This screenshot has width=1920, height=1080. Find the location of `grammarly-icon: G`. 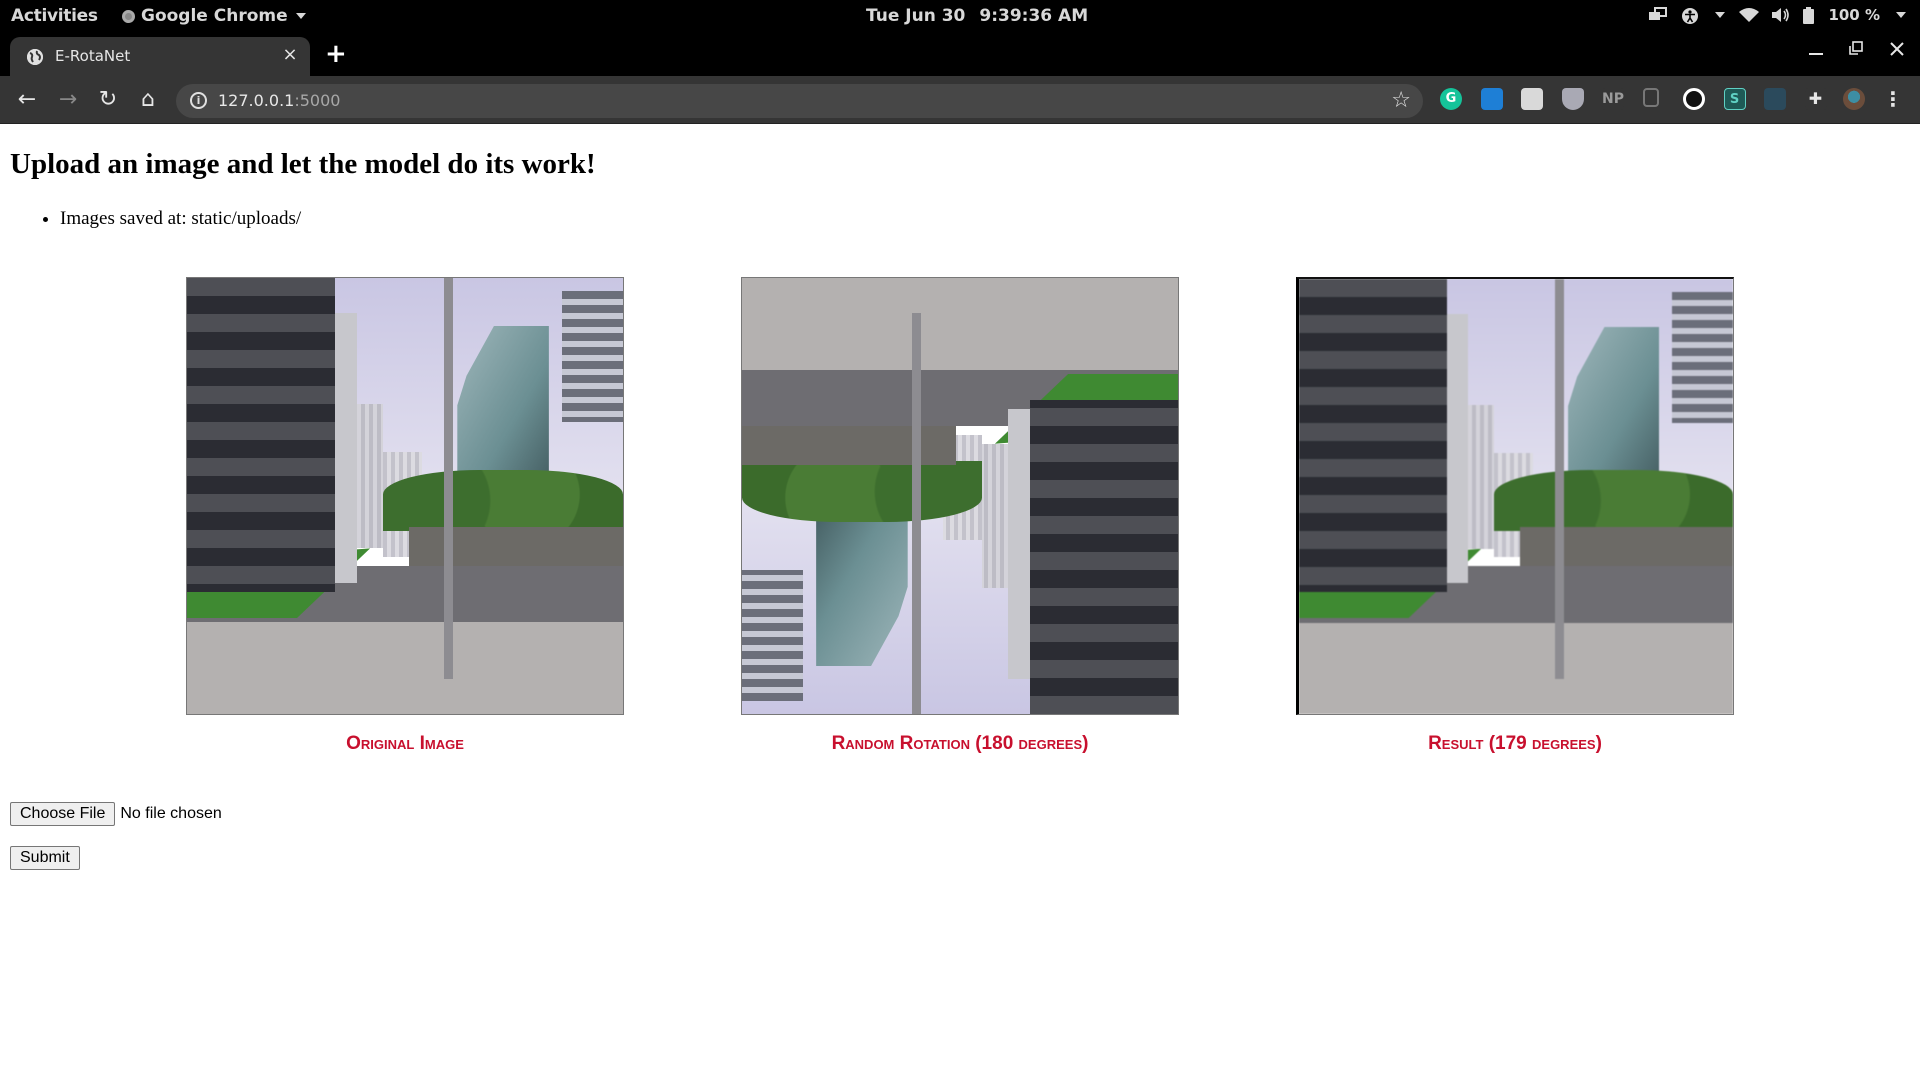

grammarly-icon: G is located at coordinates (1451, 99).